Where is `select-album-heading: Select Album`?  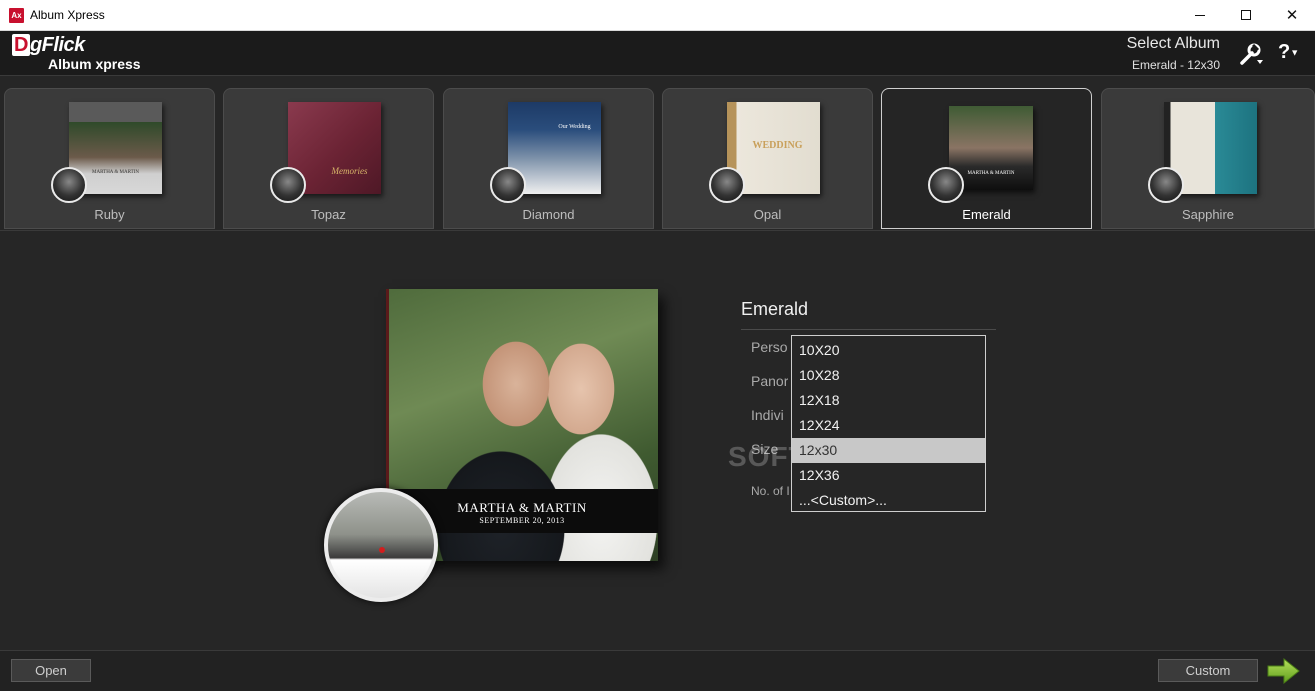 select-album-heading: Select Album is located at coordinates (1173, 43).